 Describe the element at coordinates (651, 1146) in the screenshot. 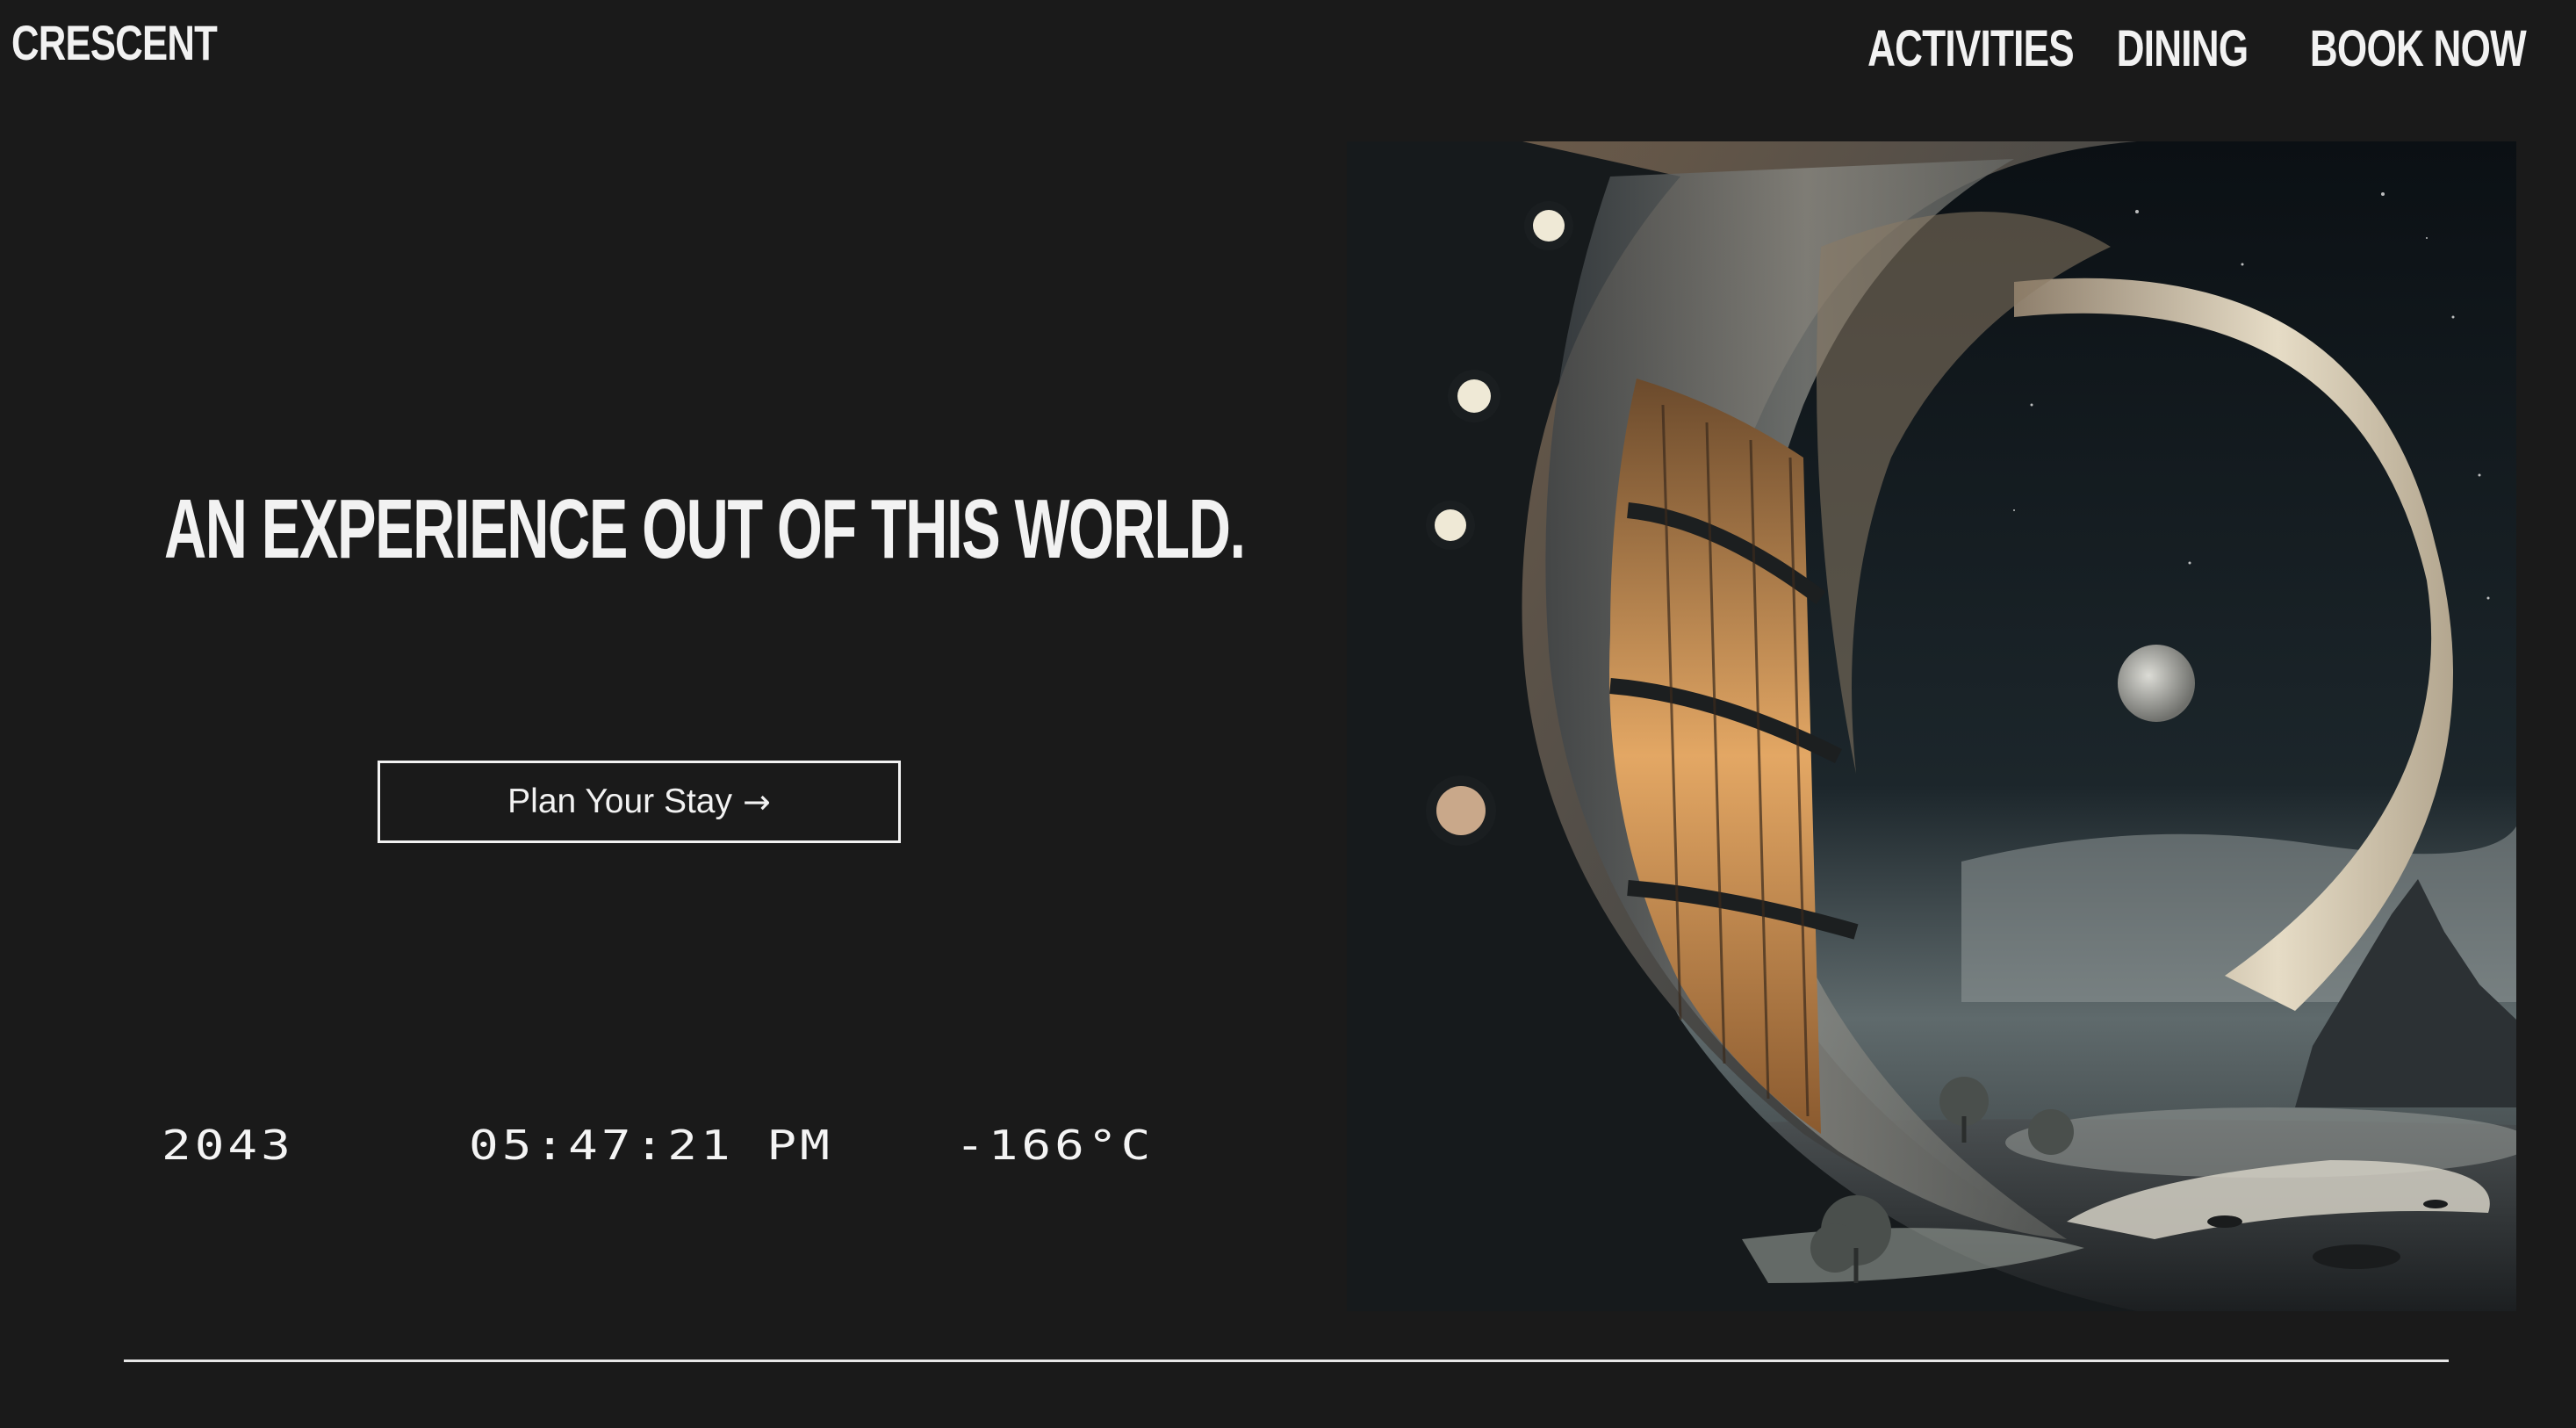

I see `time-readout: 05:47:21 PM` at that location.